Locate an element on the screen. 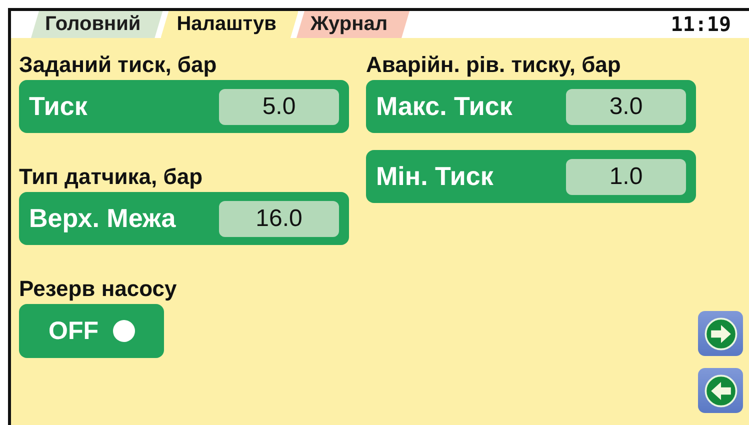 This screenshot has height=425, width=749. clock-time: 11:19 is located at coordinates (700, 24).